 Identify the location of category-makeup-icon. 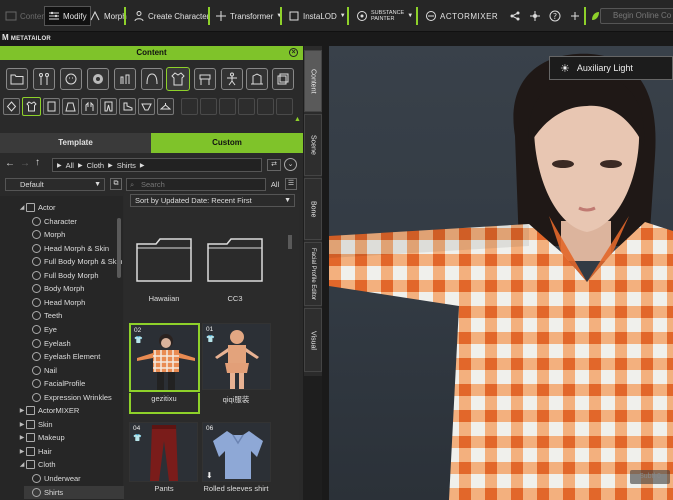
(125, 79).